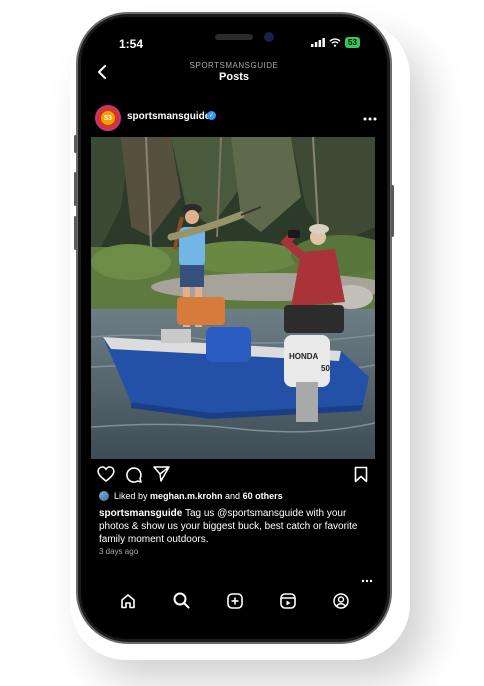  I want to click on post-date: 3 days ago, so click(119, 551).